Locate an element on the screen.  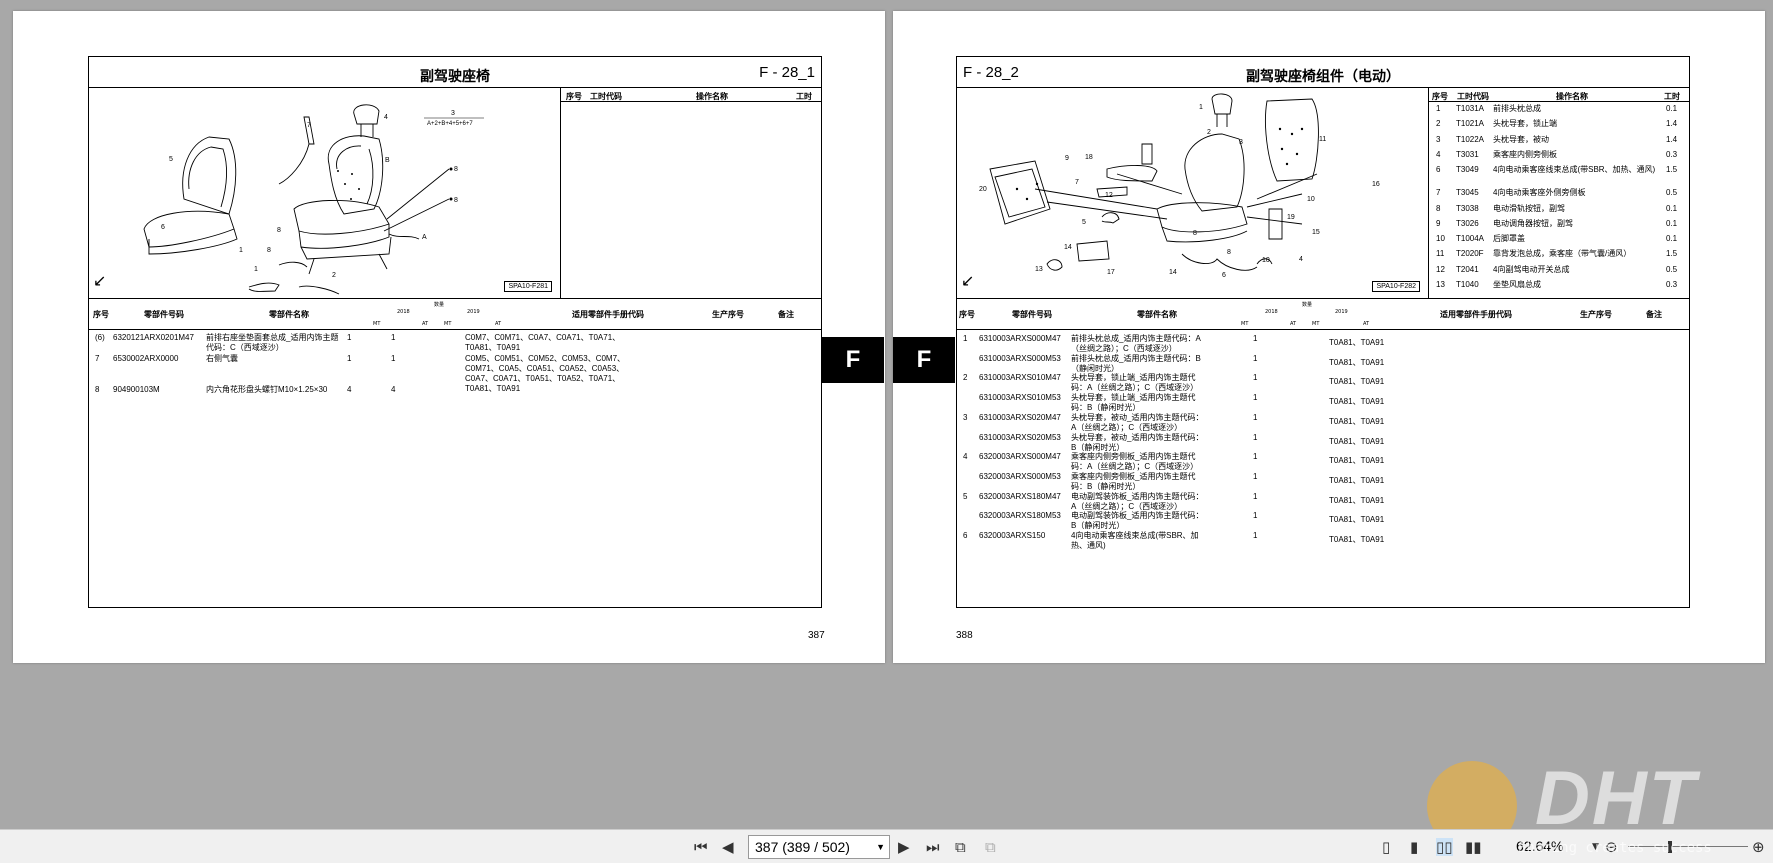
chevron-down-icon: ▼ is located at coordinates (880, 847).